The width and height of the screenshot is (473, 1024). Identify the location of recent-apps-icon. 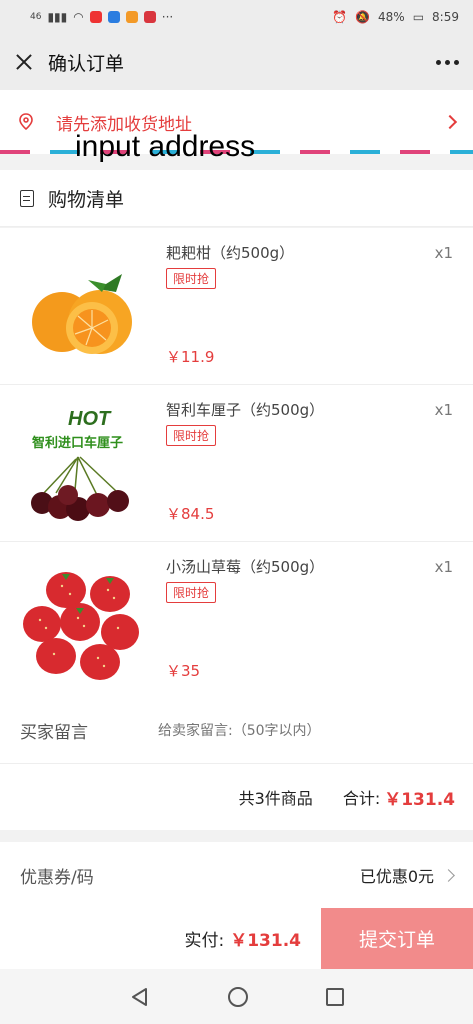
(335, 996).